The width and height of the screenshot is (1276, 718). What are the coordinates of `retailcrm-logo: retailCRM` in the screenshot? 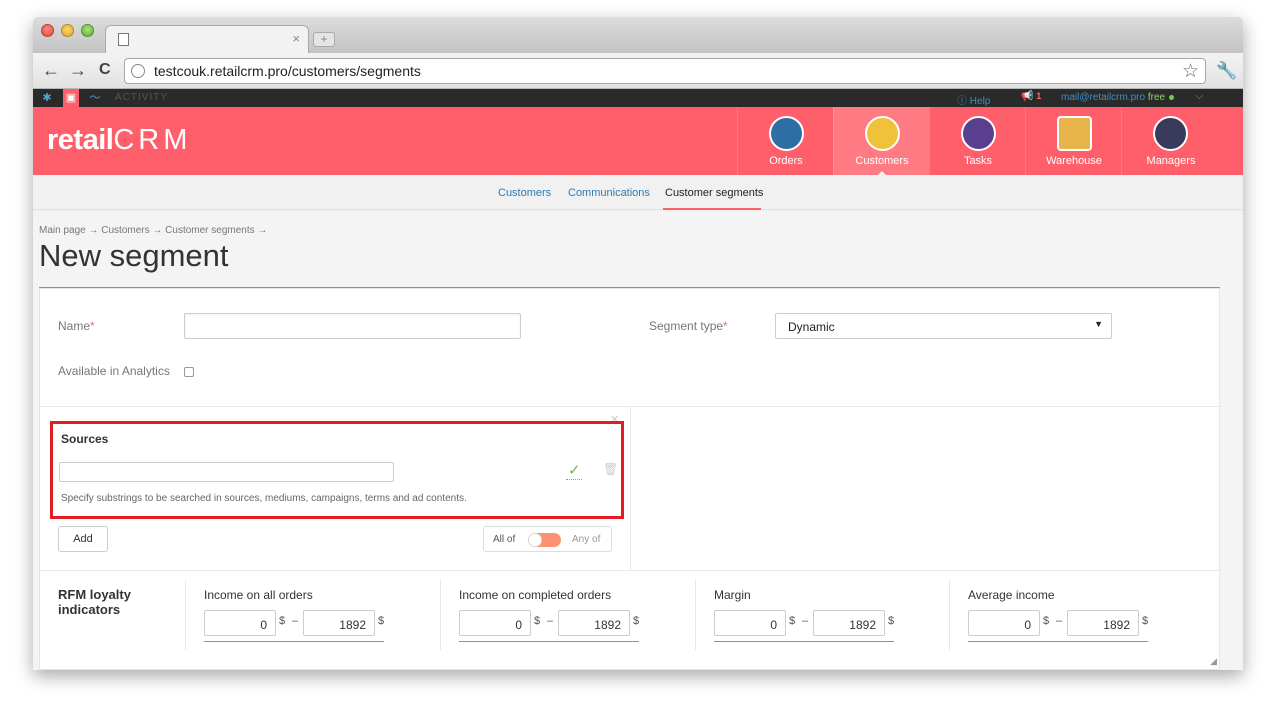 It's located at (119, 140).